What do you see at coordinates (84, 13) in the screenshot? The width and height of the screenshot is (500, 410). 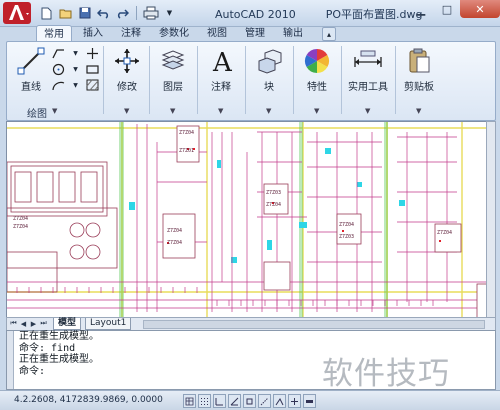 I see `save-icon` at bounding box center [84, 13].